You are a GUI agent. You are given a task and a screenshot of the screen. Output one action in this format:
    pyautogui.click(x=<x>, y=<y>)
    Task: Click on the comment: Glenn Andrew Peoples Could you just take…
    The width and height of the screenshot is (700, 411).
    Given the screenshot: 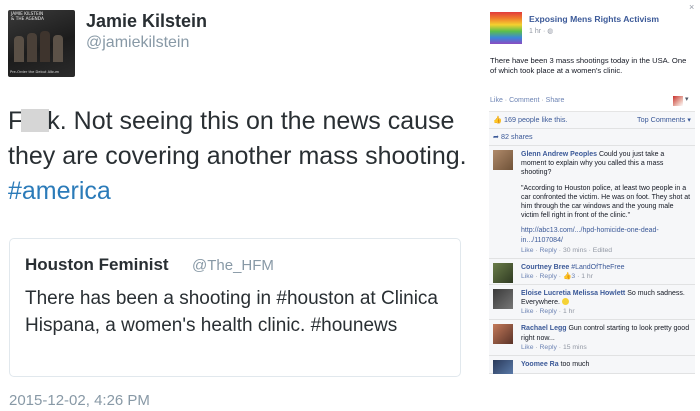 What is the action you would take?
    pyautogui.click(x=592, y=202)
    